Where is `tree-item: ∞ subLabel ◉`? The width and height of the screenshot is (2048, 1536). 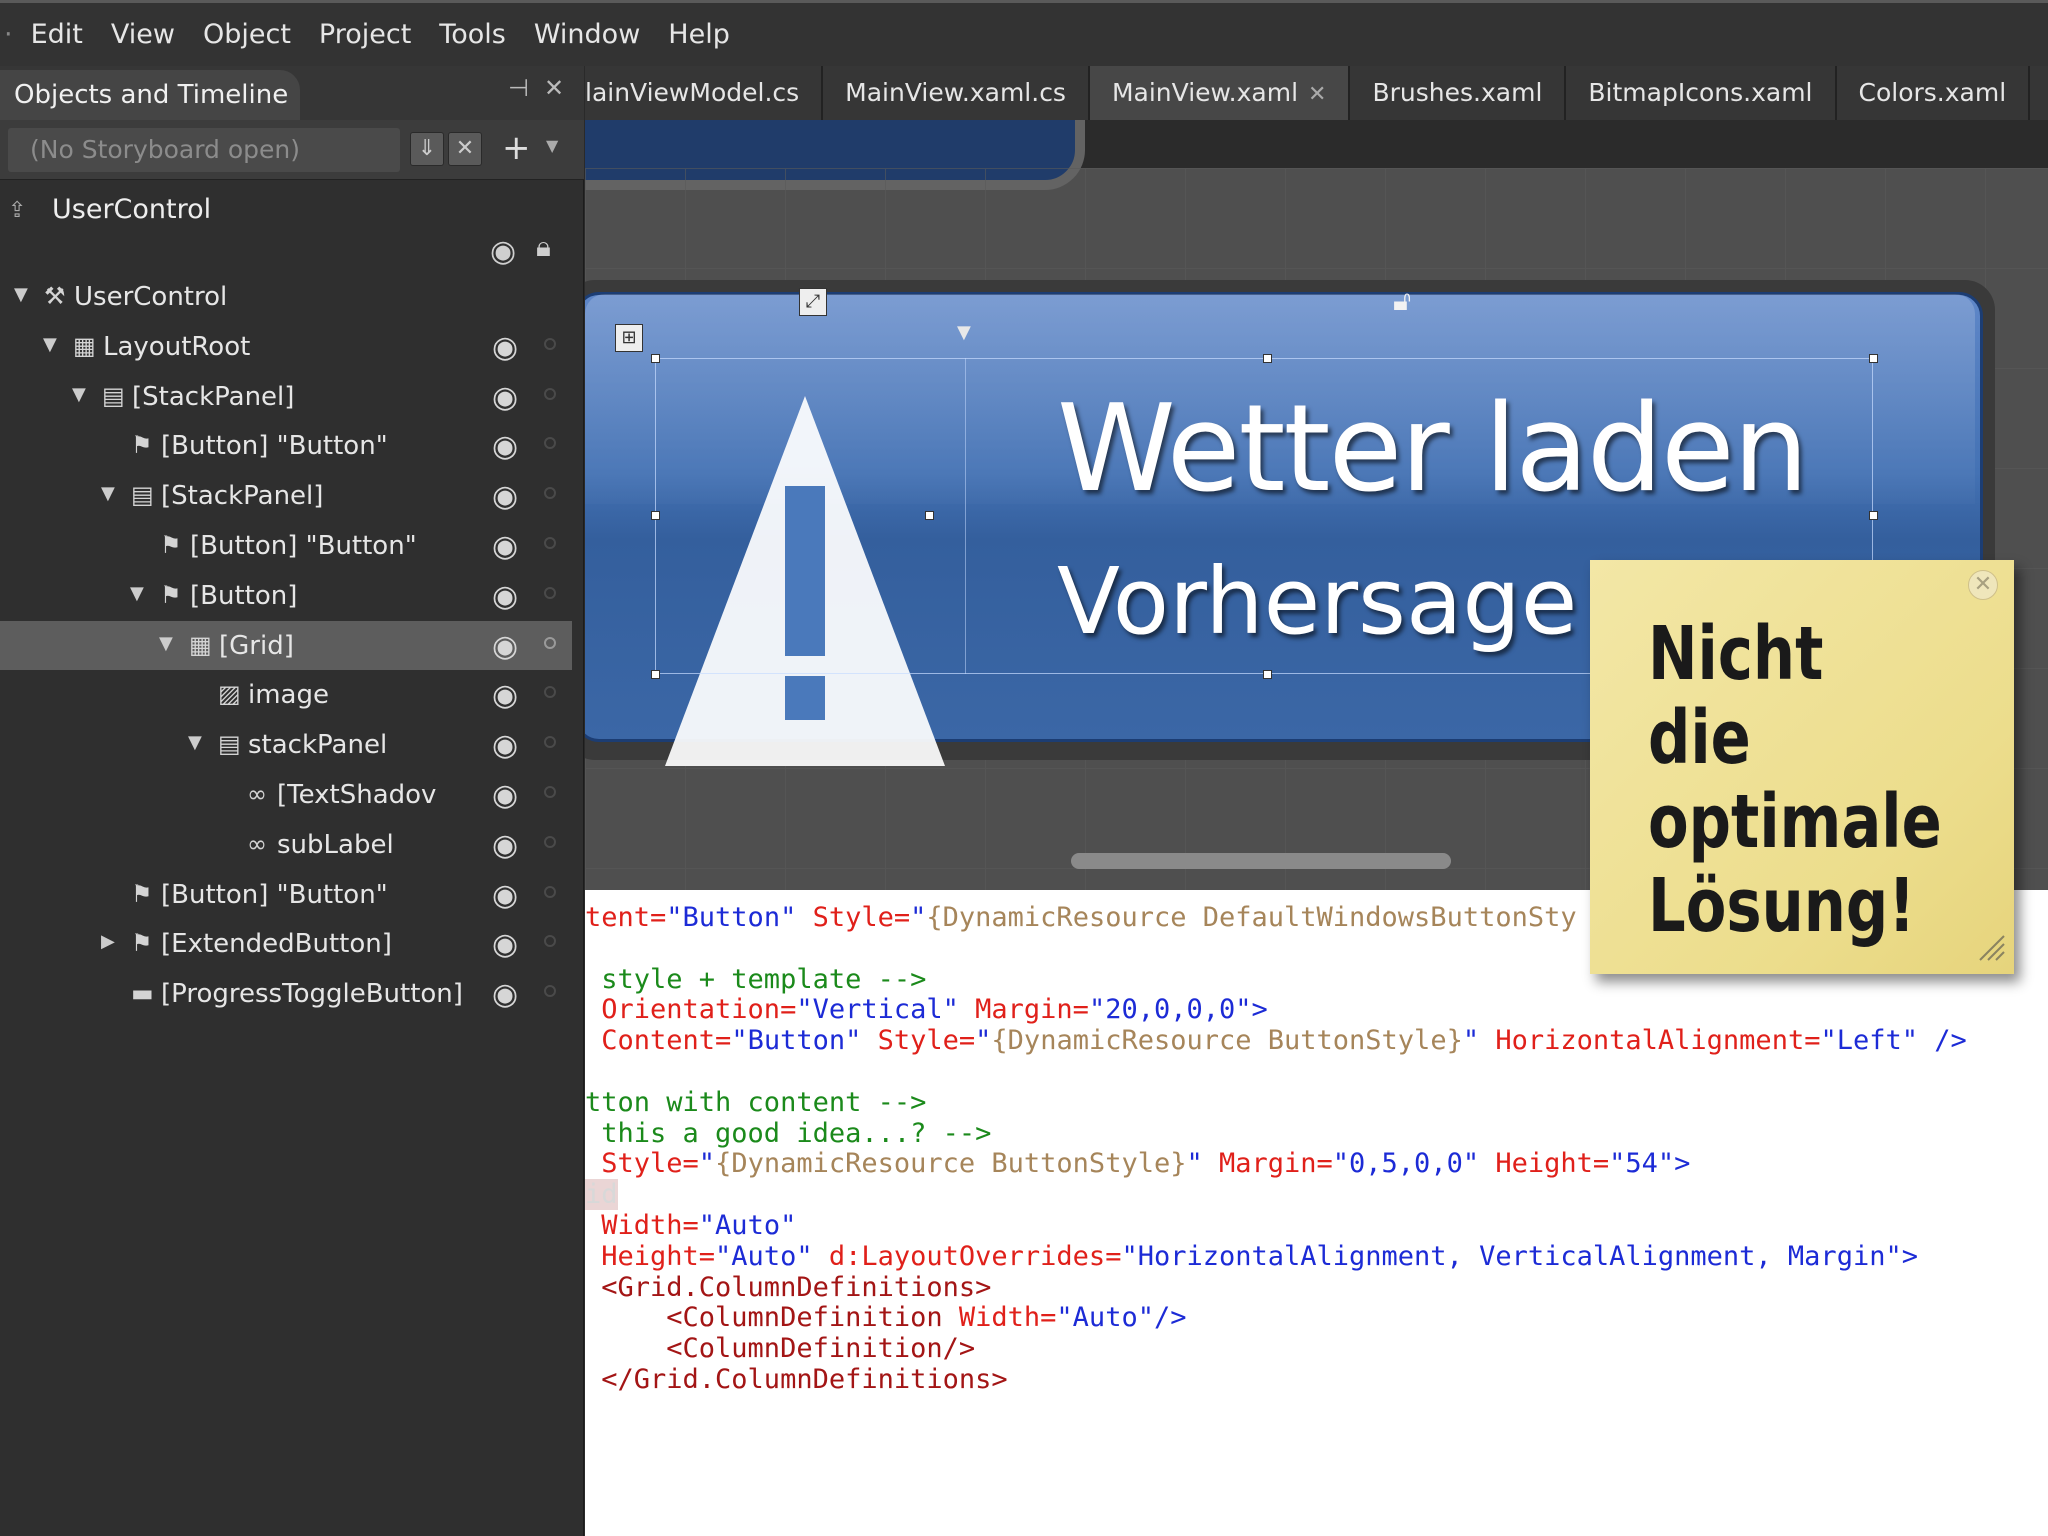
tree-item: ∞ subLabel ◉ is located at coordinates (286, 845).